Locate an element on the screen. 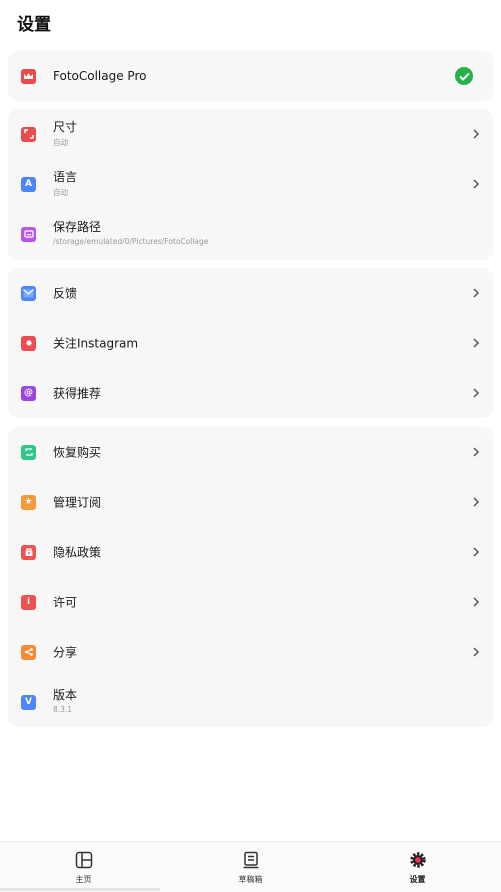 This screenshot has width=501, height=892. instagram-icon is located at coordinates (28, 343).